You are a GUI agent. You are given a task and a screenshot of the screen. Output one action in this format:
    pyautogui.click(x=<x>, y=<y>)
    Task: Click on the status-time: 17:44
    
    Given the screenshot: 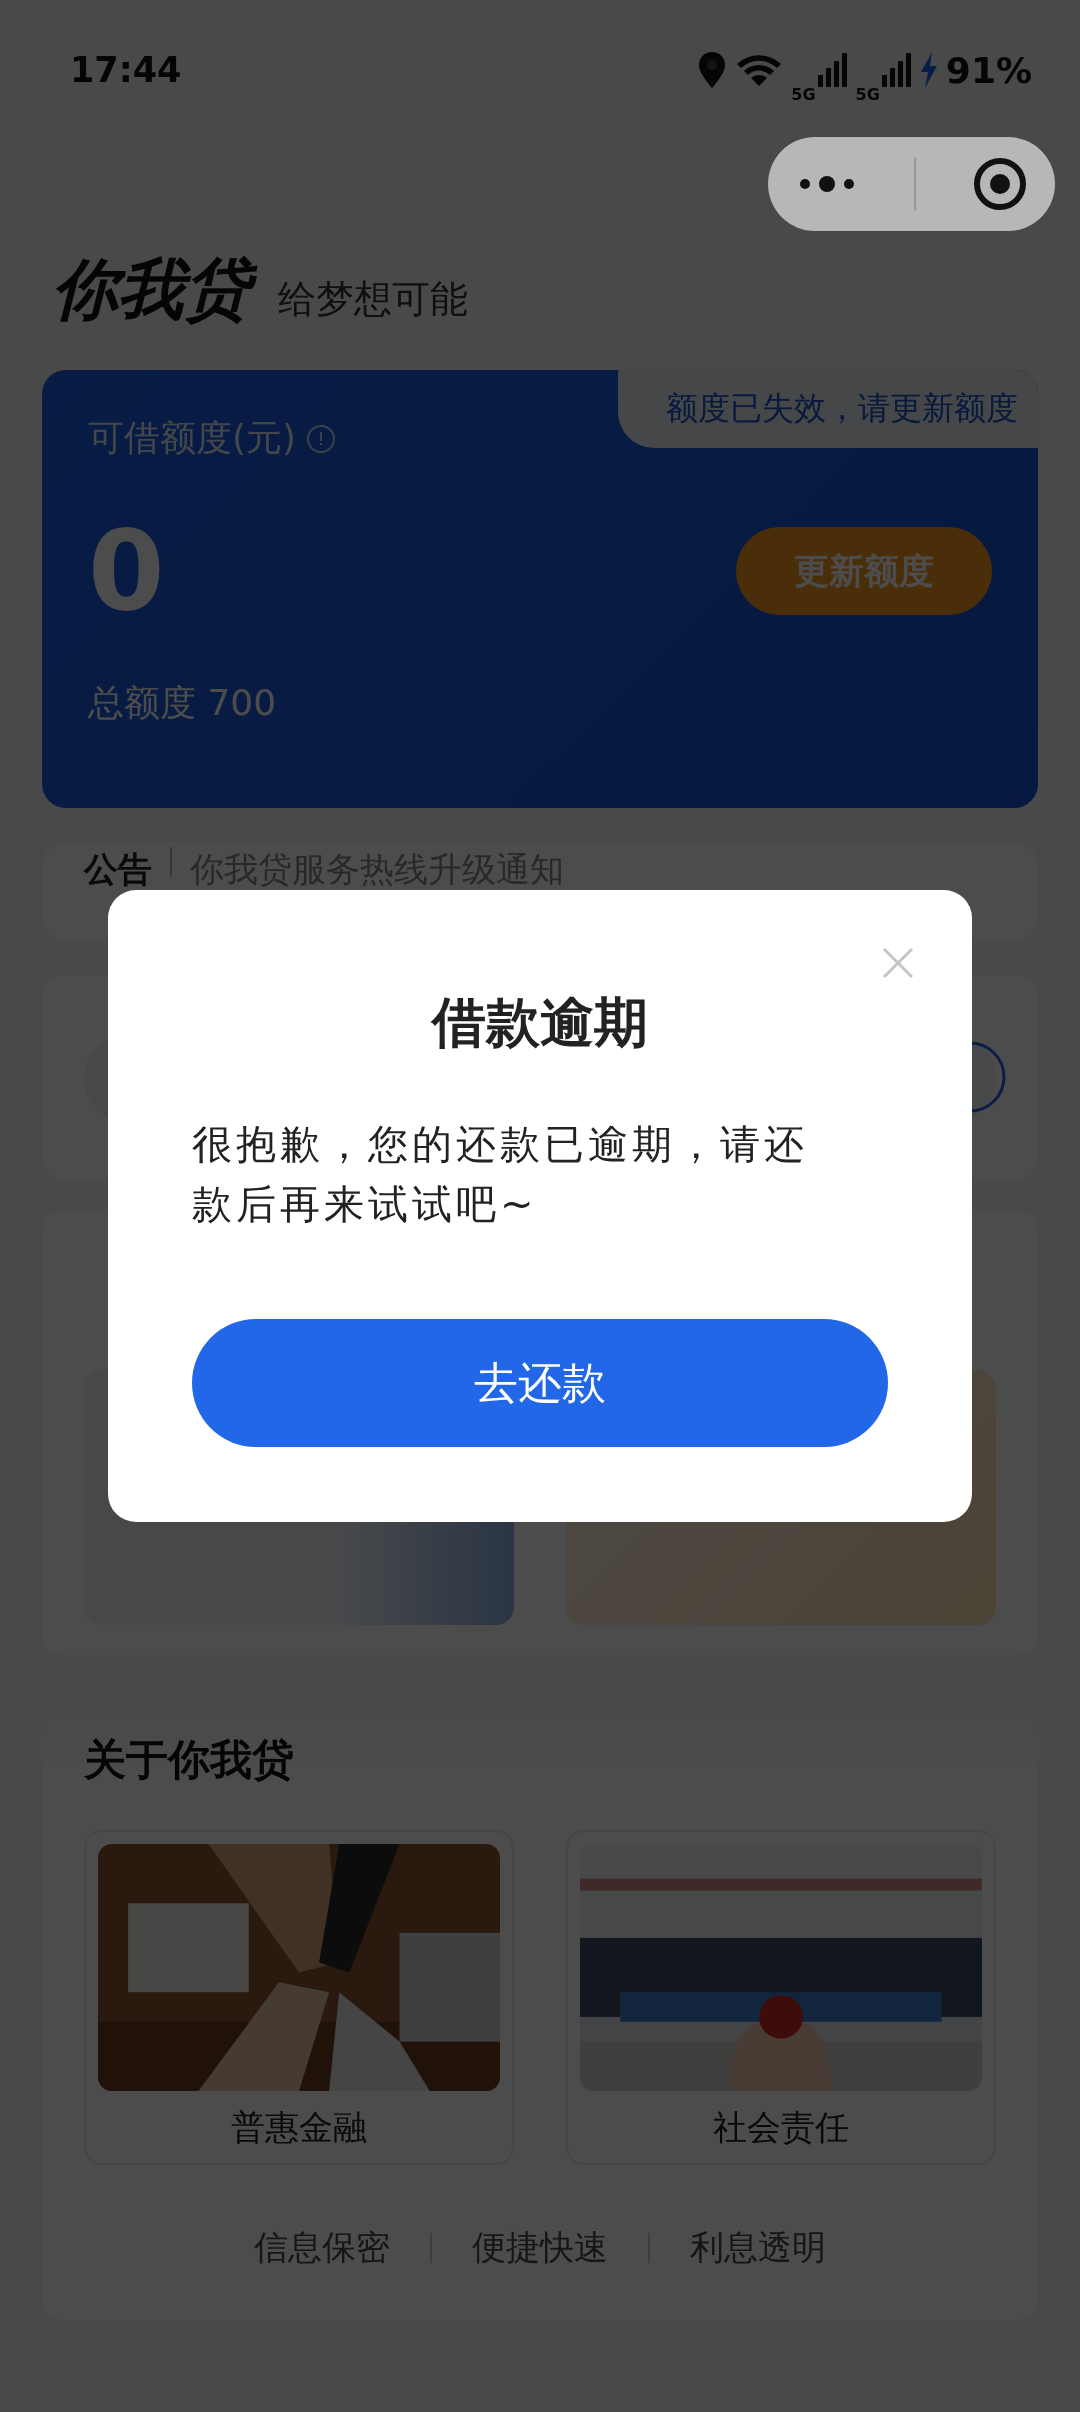 What is the action you would take?
    pyautogui.click(x=126, y=70)
    